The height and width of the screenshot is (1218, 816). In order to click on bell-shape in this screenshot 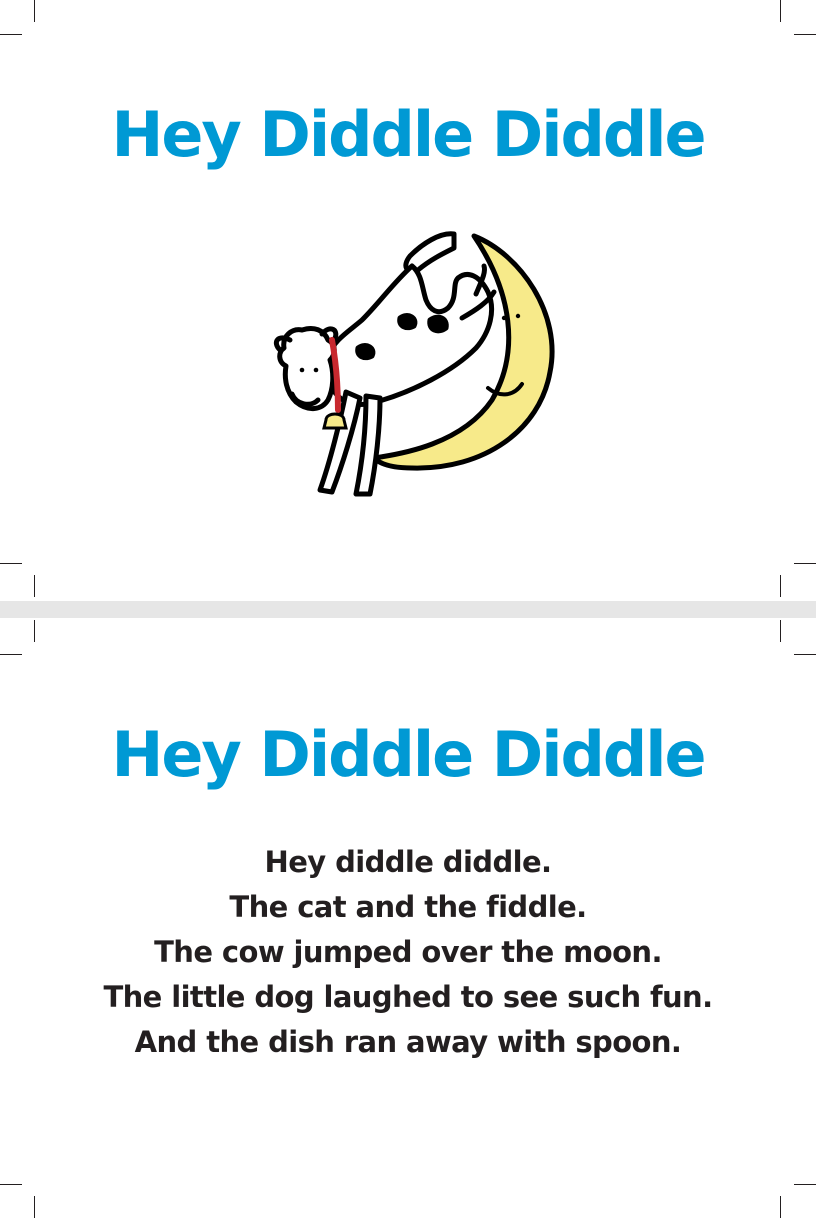, I will do `click(335, 421)`.